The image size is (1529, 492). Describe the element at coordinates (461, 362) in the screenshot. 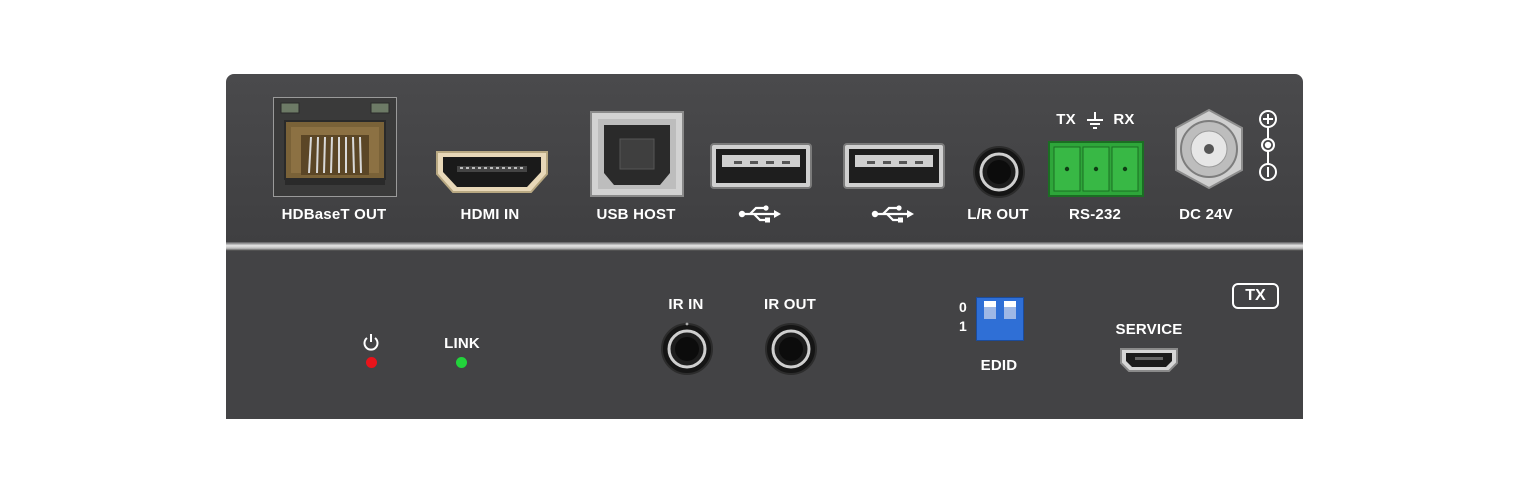

I see `link-led` at that location.